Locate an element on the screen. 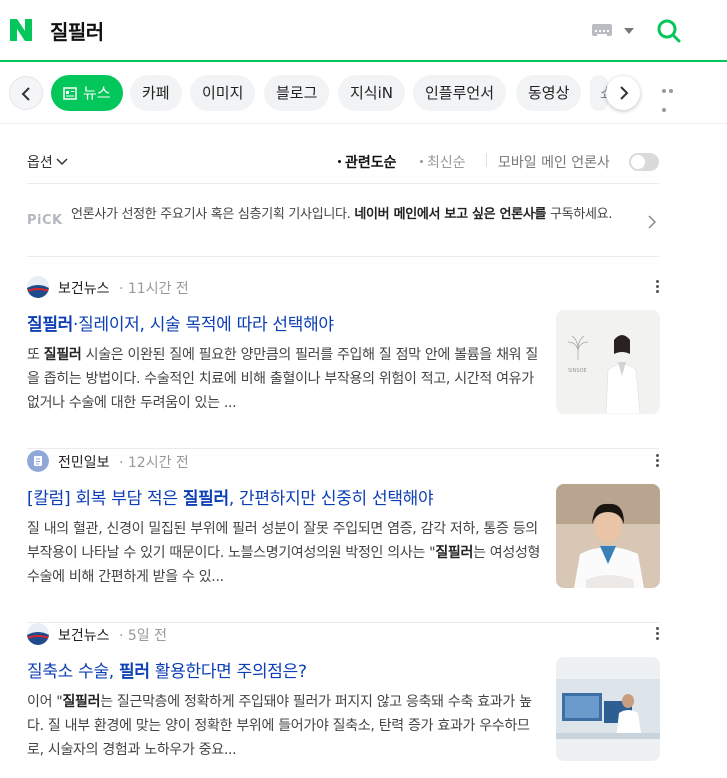  tab-kin: 지식iN is located at coordinates (371, 93).